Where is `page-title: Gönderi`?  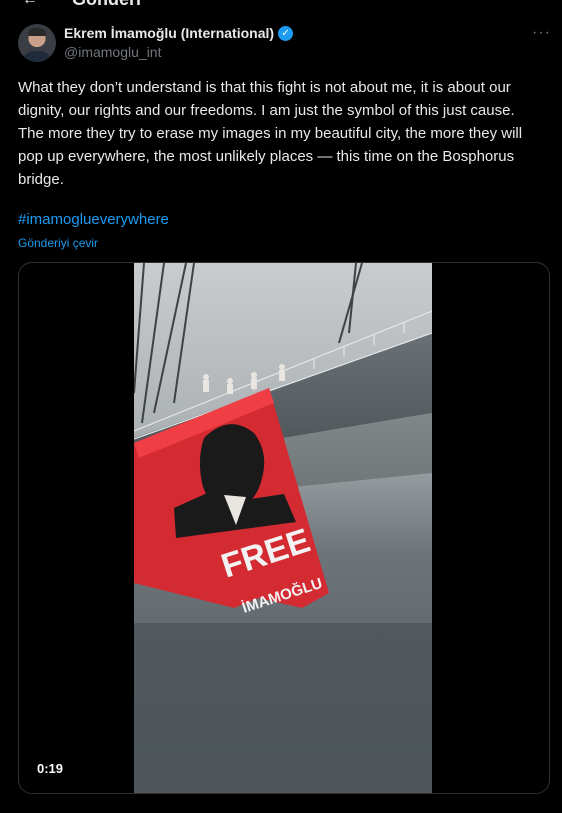 page-title: Gönderi is located at coordinates (106, 5).